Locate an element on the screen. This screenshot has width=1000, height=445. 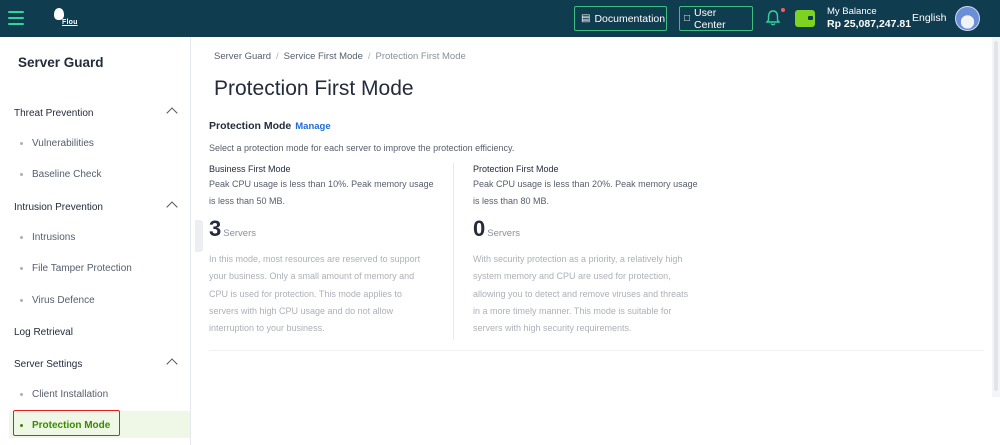
documentation-button: ▤ Documentation is located at coordinates (620, 18).